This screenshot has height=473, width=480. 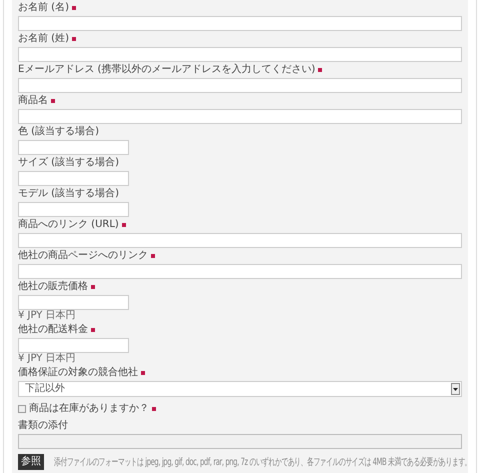 I want to click on checkbox, so click(x=22, y=409).